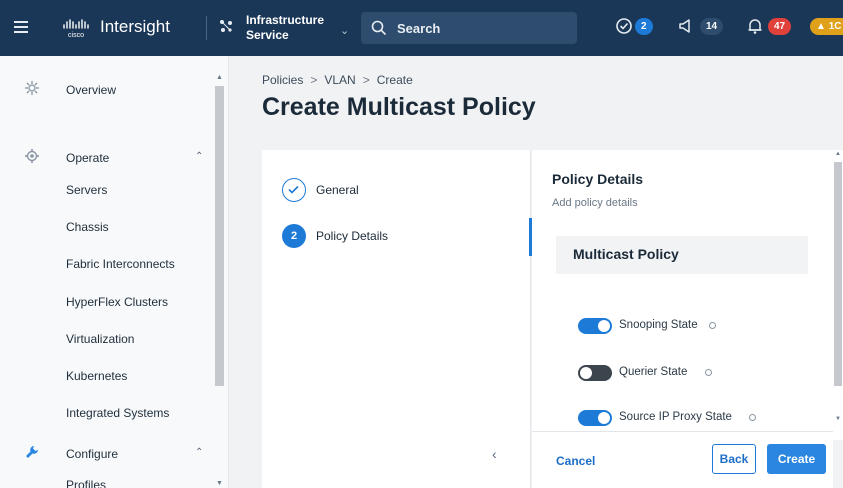 This screenshot has width=843, height=488. What do you see at coordinates (32, 452) in the screenshot?
I see `wrench-icon` at bounding box center [32, 452].